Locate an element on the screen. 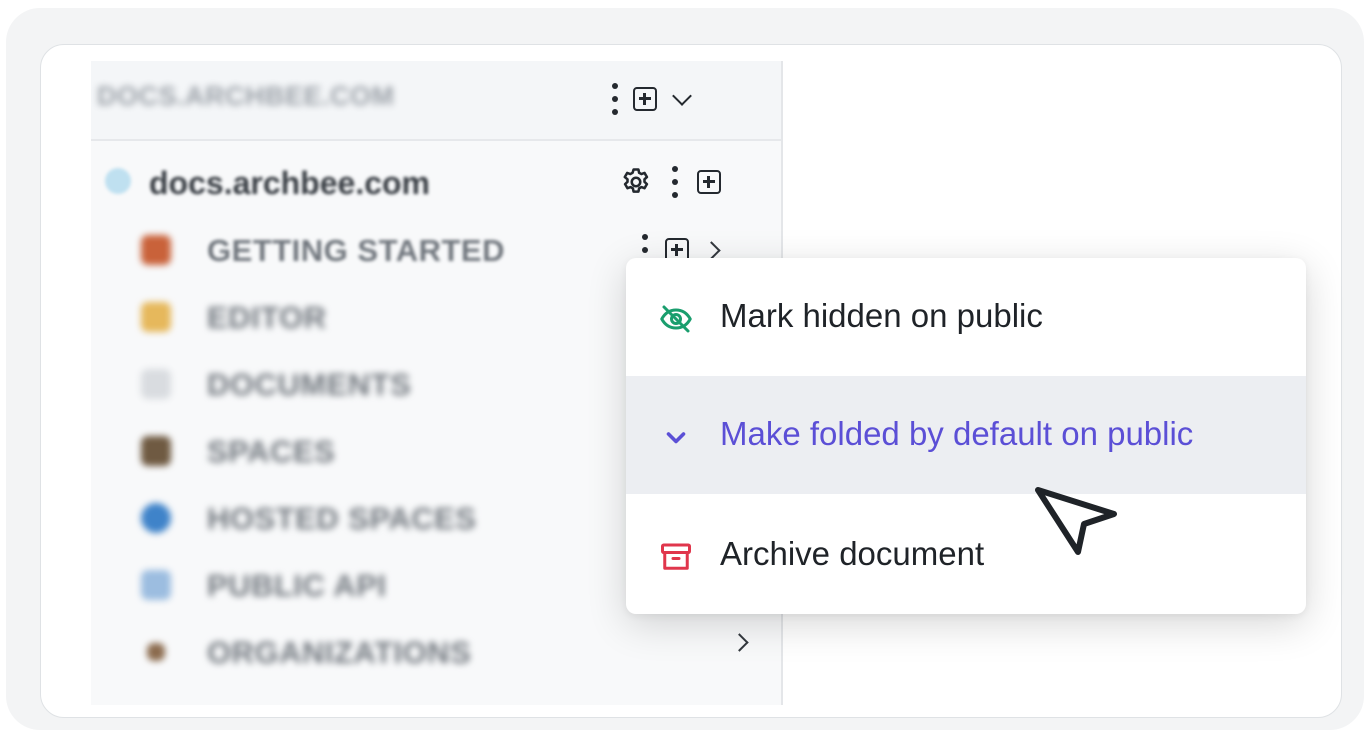 This screenshot has width=1372, height=738. root-space-row: docs.archbee.com is located at coordinates (436, 183).